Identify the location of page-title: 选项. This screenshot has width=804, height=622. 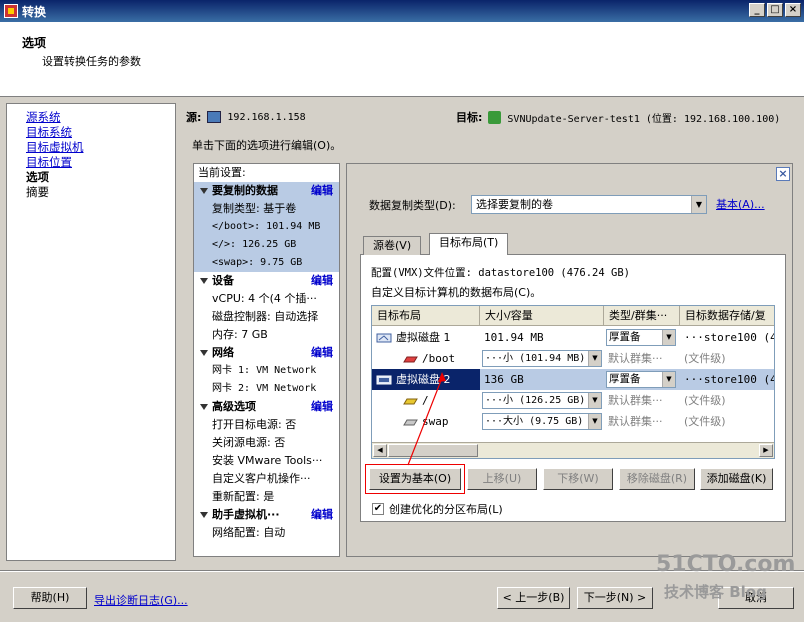
(34, 43).